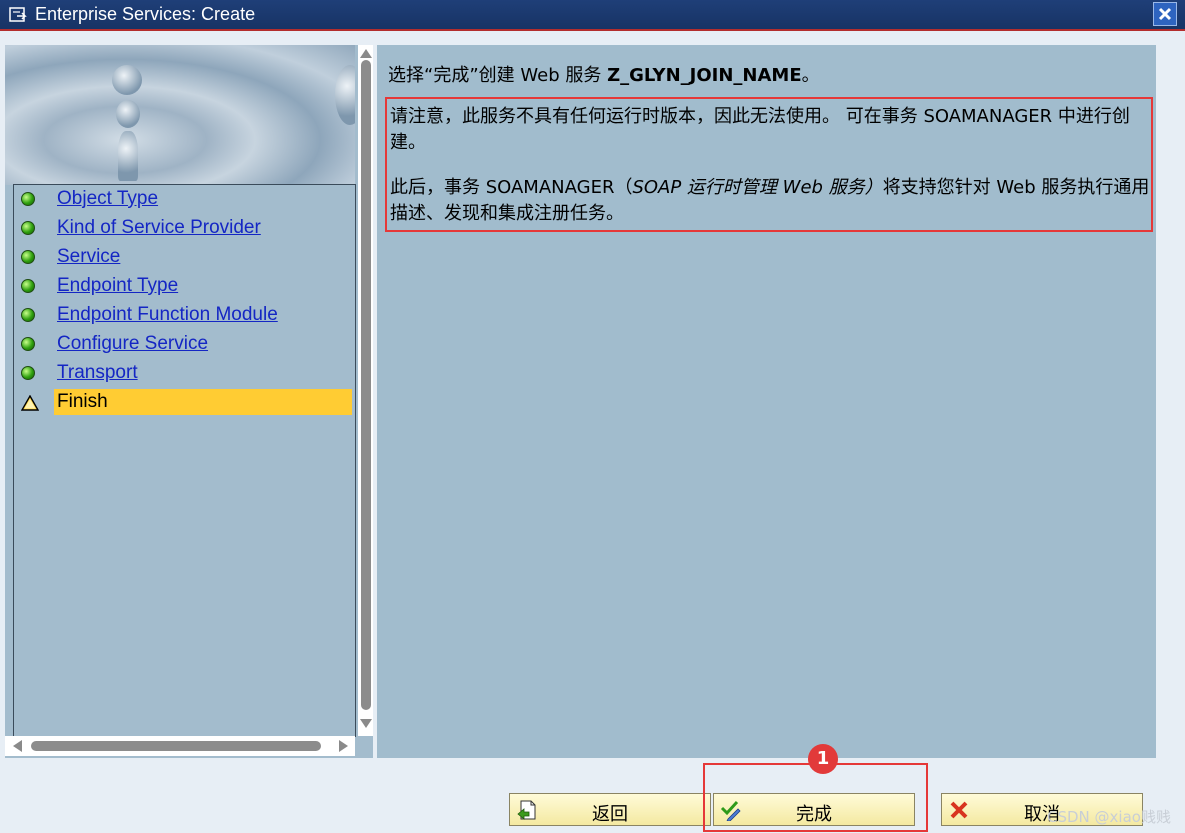 This screenshot has height=833, width=1185. What do you see at coordinates (145, 14) in the screenshot?
I see `window-title: Enterprise Services: Create` at bounding box center [145, 14].